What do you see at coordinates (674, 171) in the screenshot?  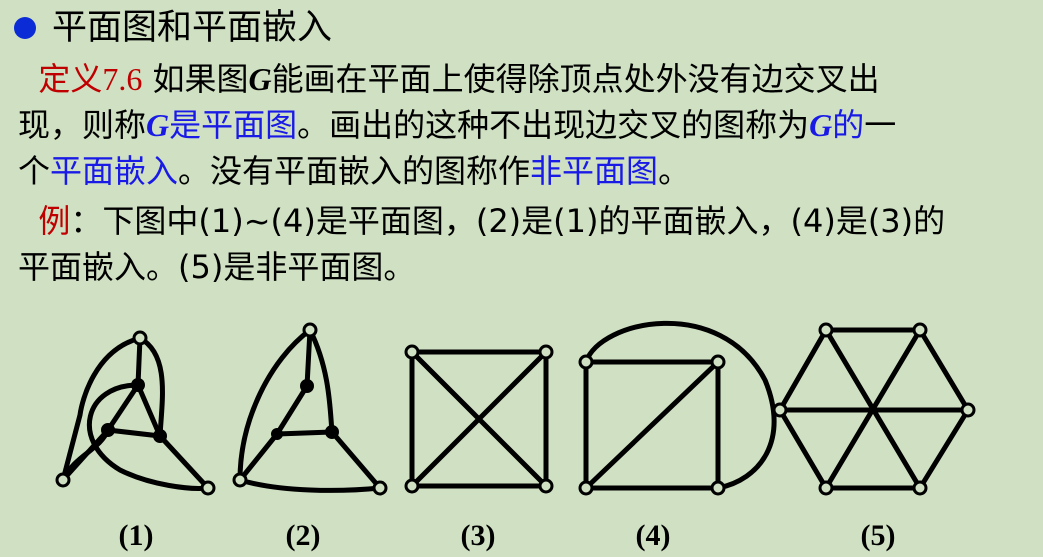 I see `definition-text-3c: 。` at bounding box center [674, 171].